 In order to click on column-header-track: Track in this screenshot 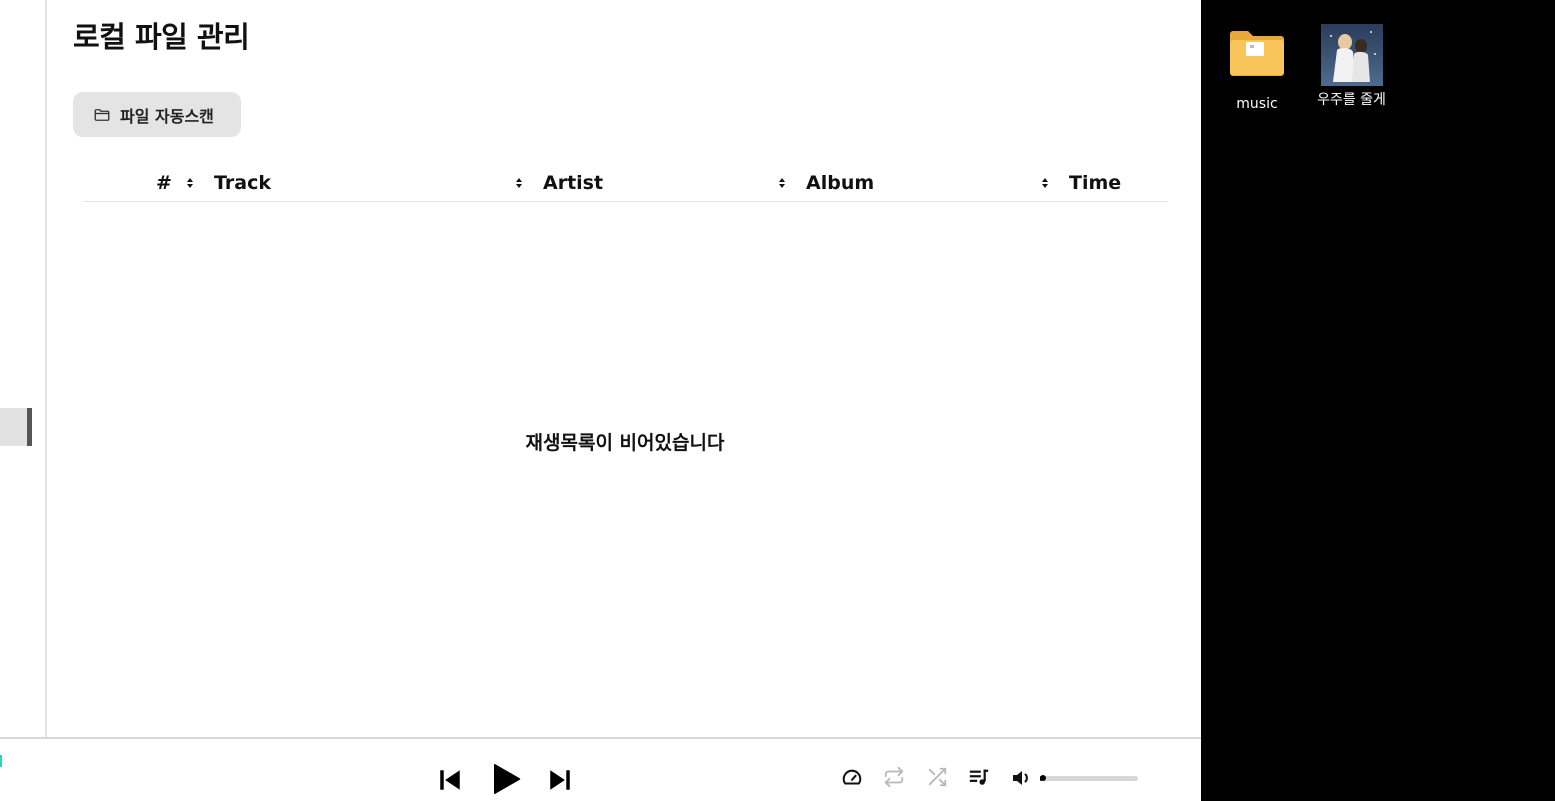, I will do `click(242, 183)`.